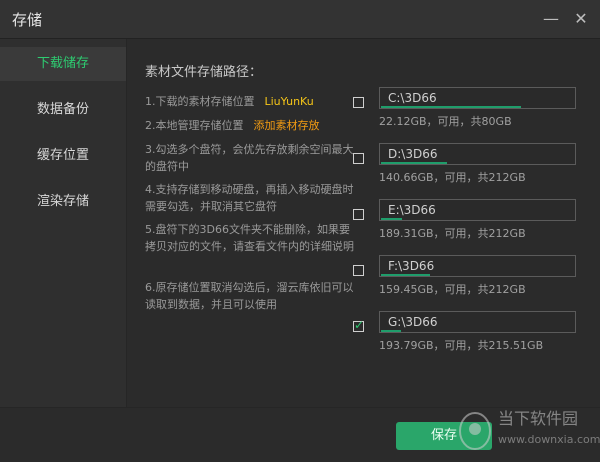 Image resolution: width=600 pixels, height=462 pixels. What do you see at coordinates (581, 19) in the screenshot?
I see `close-button: ✕` at bounding box center [581, 19].